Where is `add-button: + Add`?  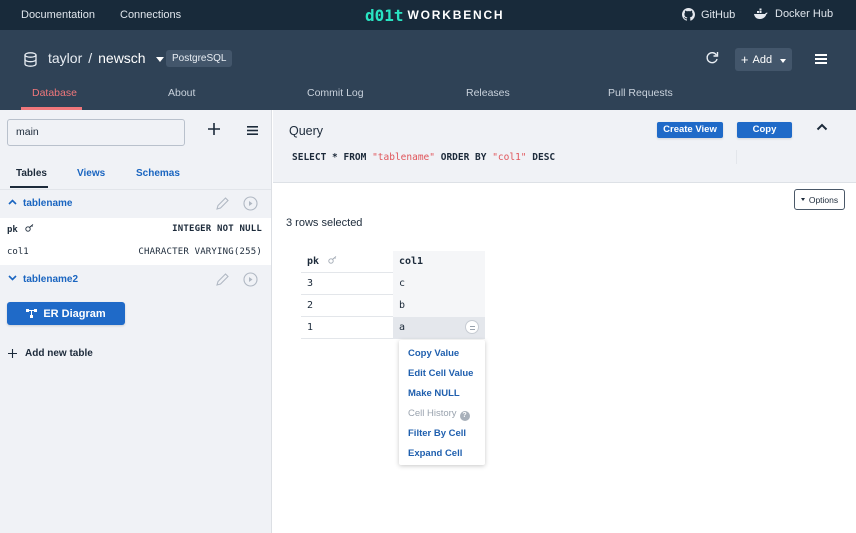 add-button: + Add is located at coordinates (763, 59).